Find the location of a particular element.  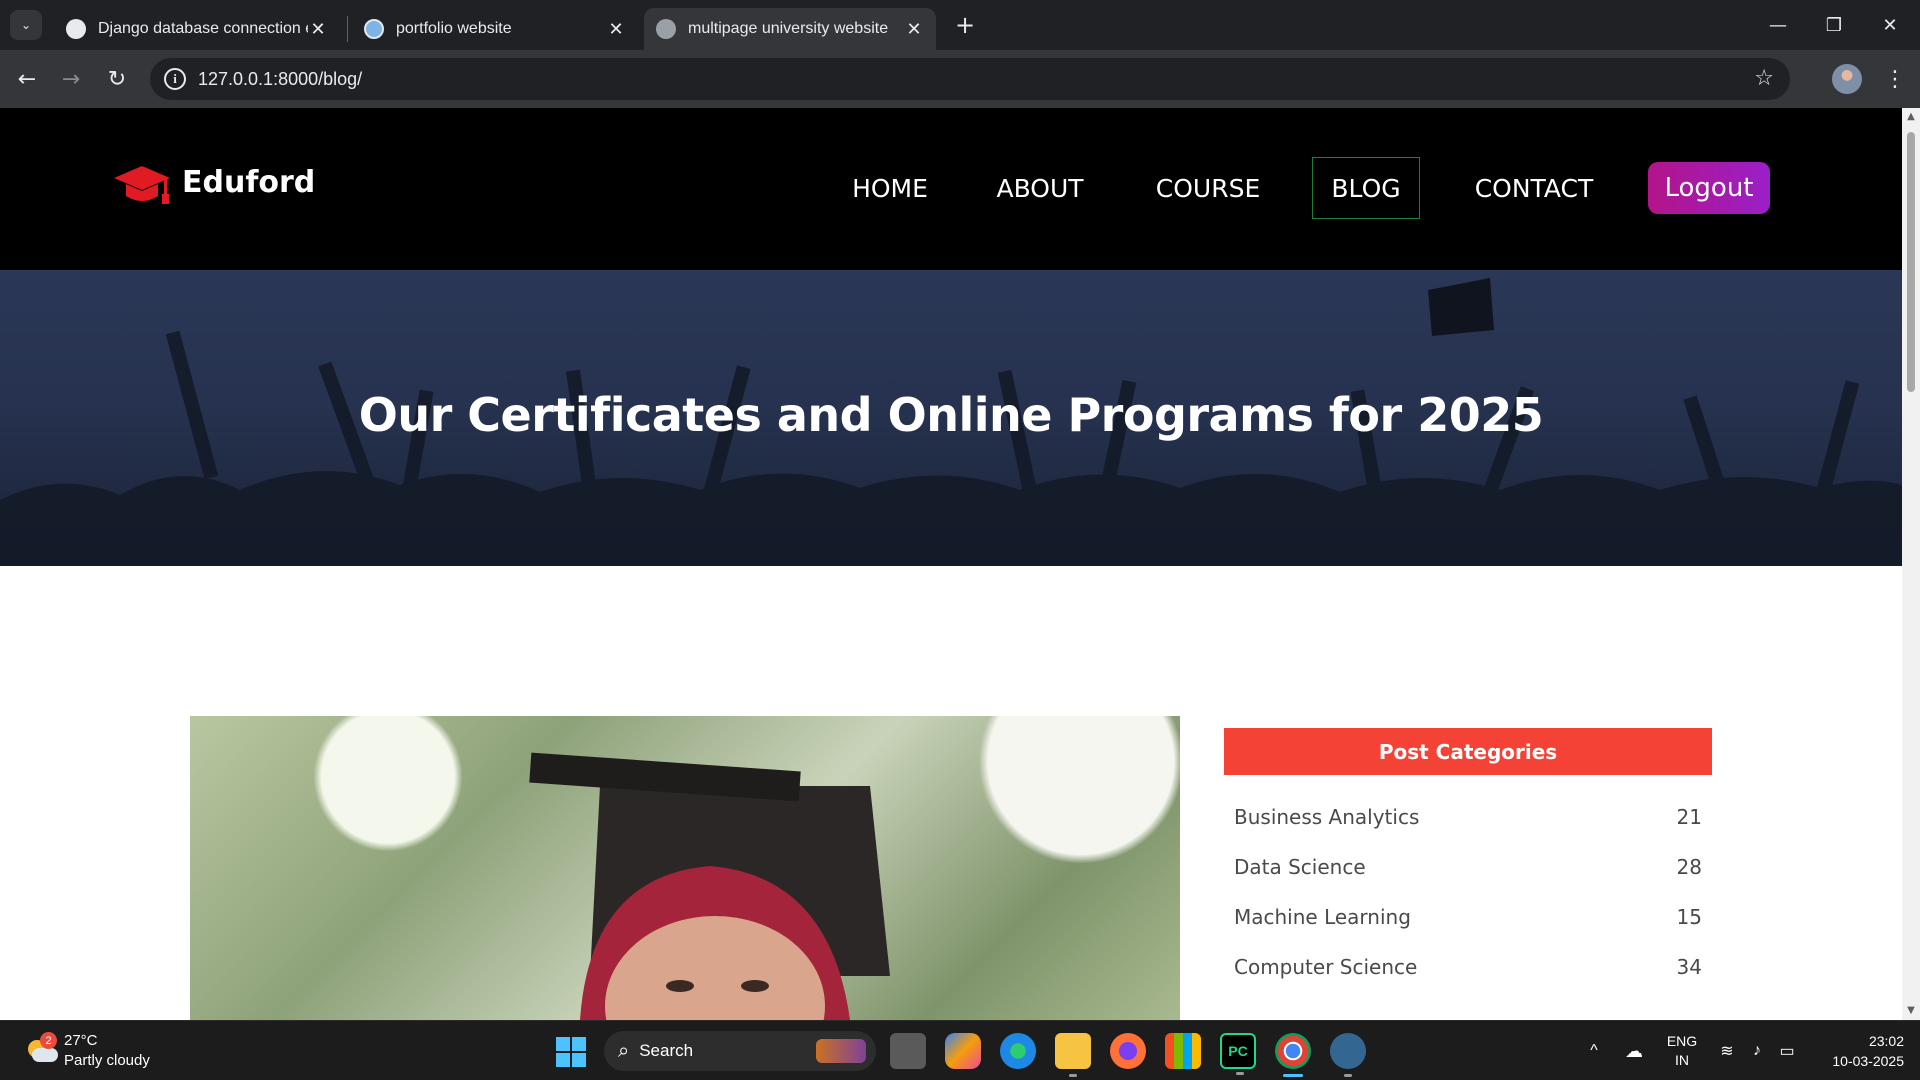

blog-post-image is located at coordinates (685, 868).